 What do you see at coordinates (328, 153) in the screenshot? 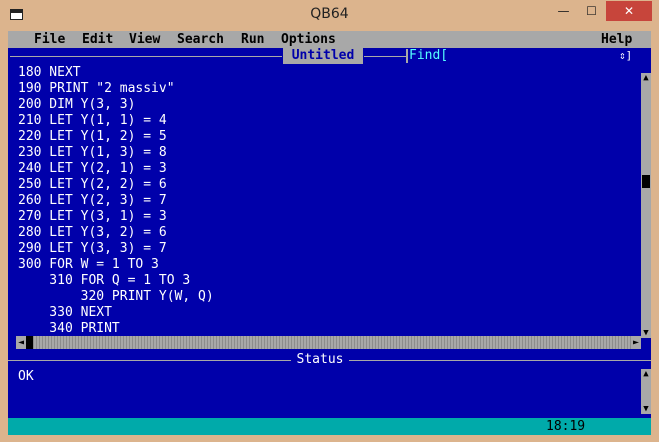
I see `code-line: 230 LET Y(1, 3) = 8` at bounding box center [328, 153].